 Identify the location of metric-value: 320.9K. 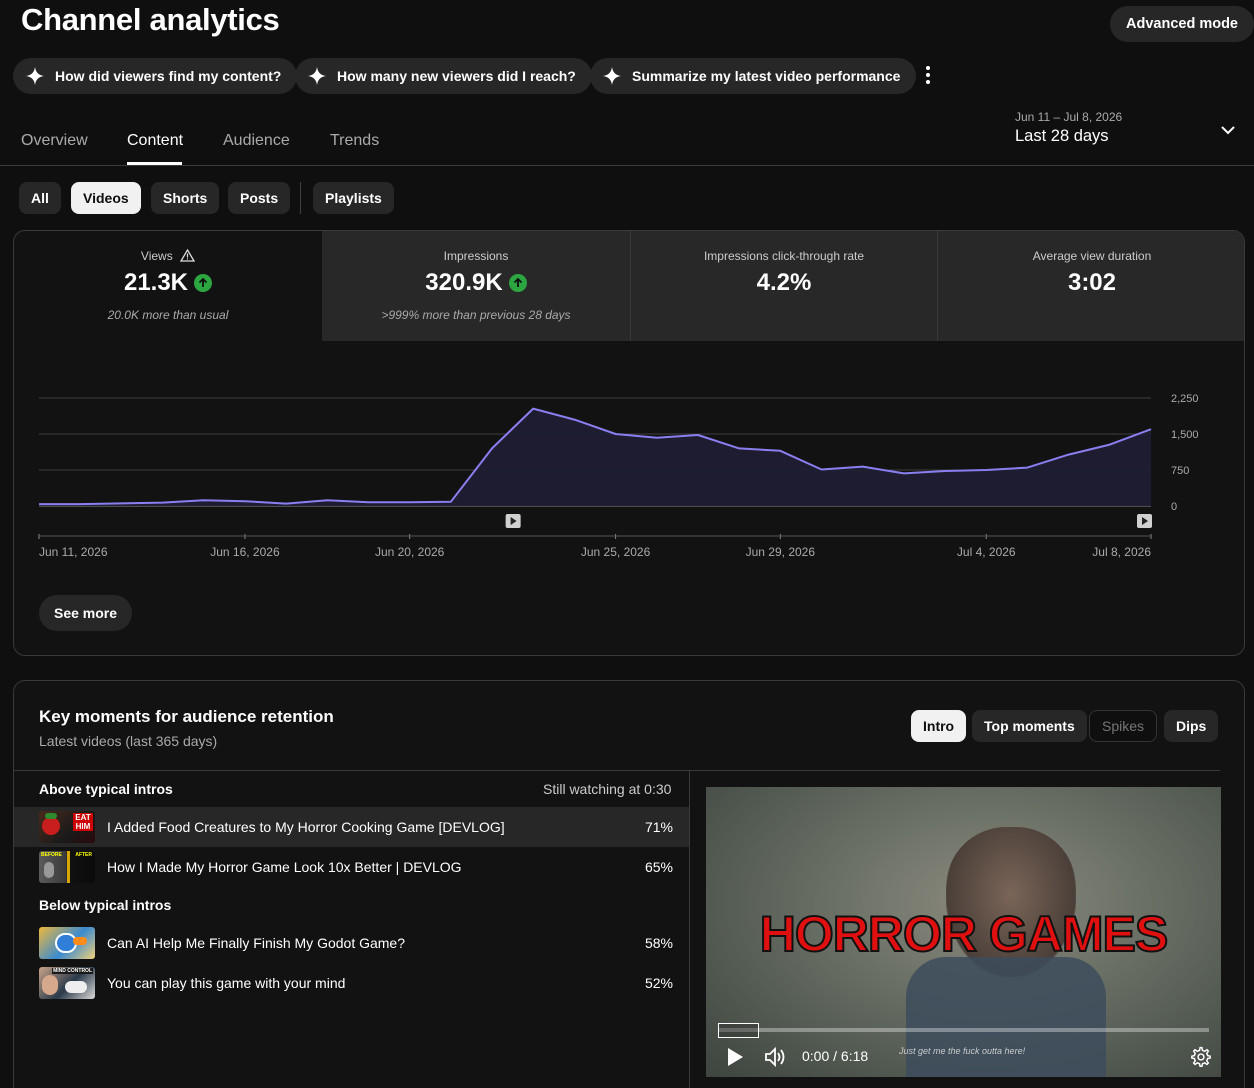
(464, 282).